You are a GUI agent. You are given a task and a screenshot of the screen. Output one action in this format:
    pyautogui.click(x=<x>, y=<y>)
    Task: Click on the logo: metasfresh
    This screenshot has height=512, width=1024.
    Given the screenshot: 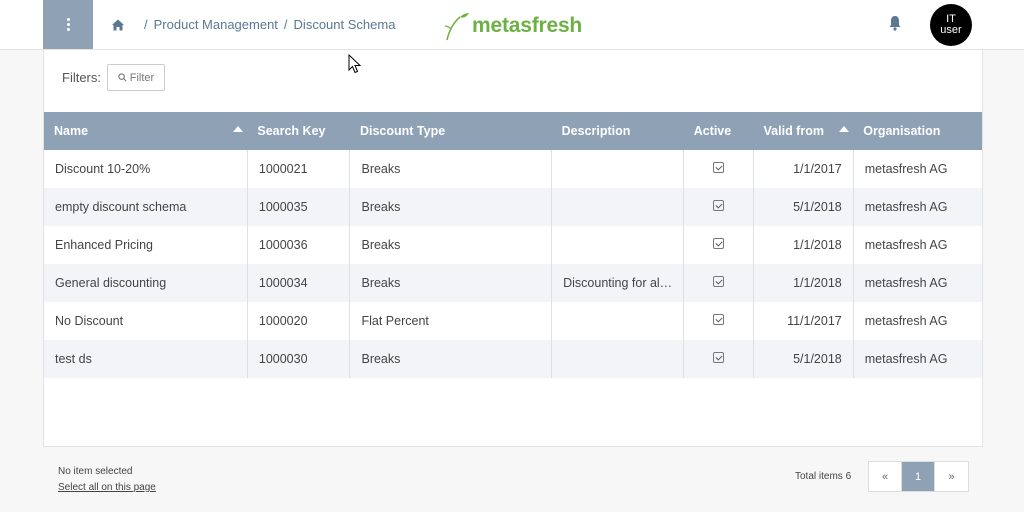 What is the action you would take?
    pyautogui.click(x=513, y=26)
    